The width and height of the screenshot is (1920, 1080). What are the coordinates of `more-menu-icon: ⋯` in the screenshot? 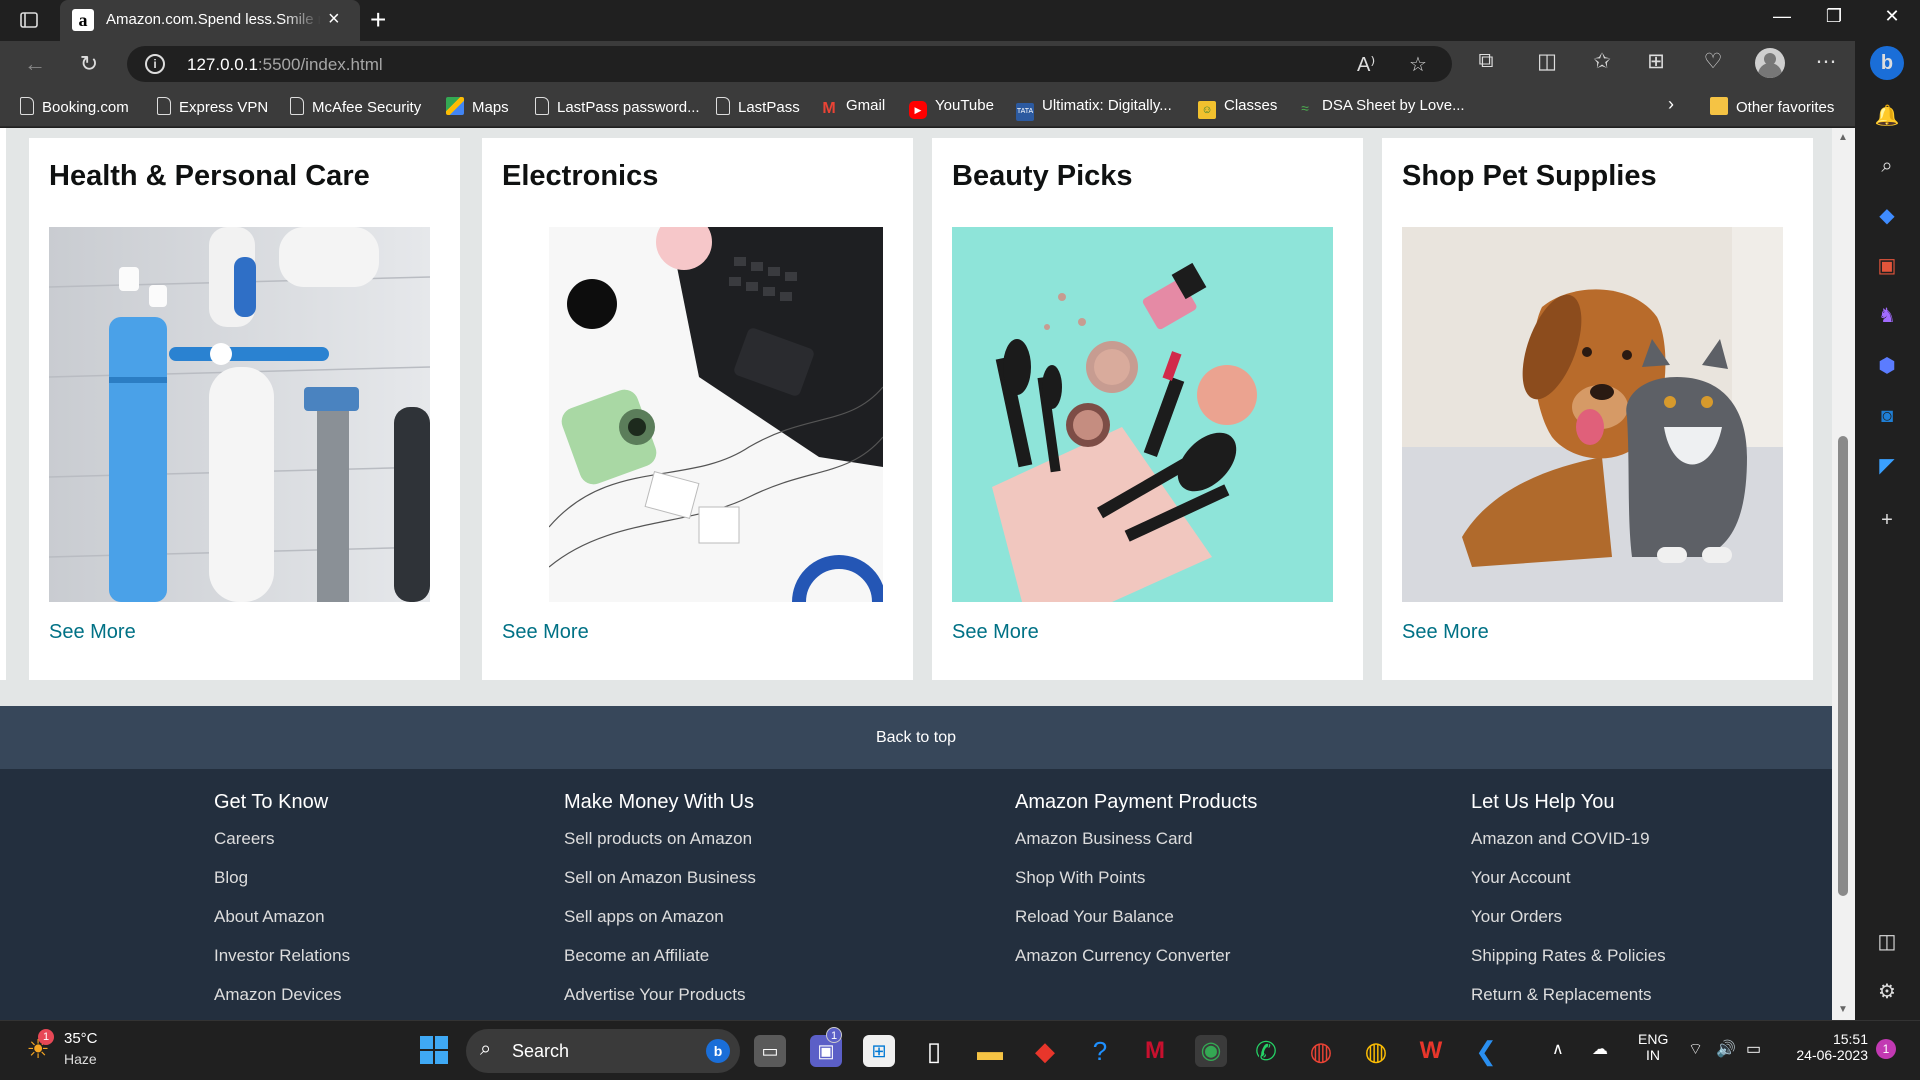 It's located at (1826, 61).